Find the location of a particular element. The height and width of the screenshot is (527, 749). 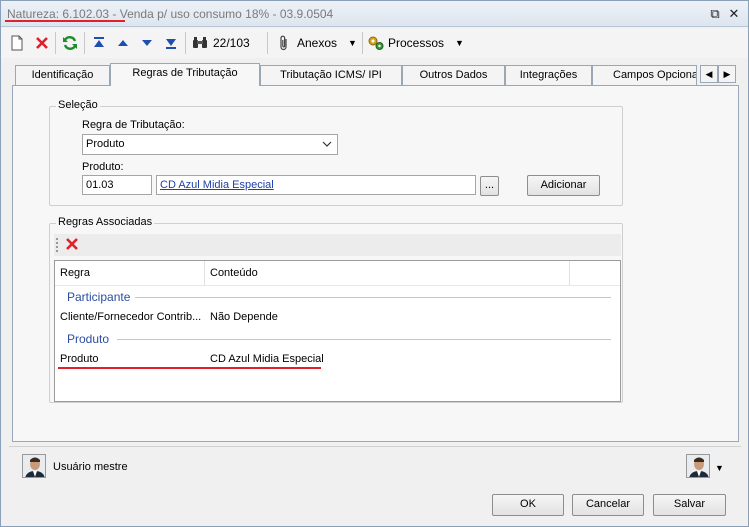

tab-tributacao-icms-ipi: Tributação ICMS/ IPI is located at coordinates (331, 75).